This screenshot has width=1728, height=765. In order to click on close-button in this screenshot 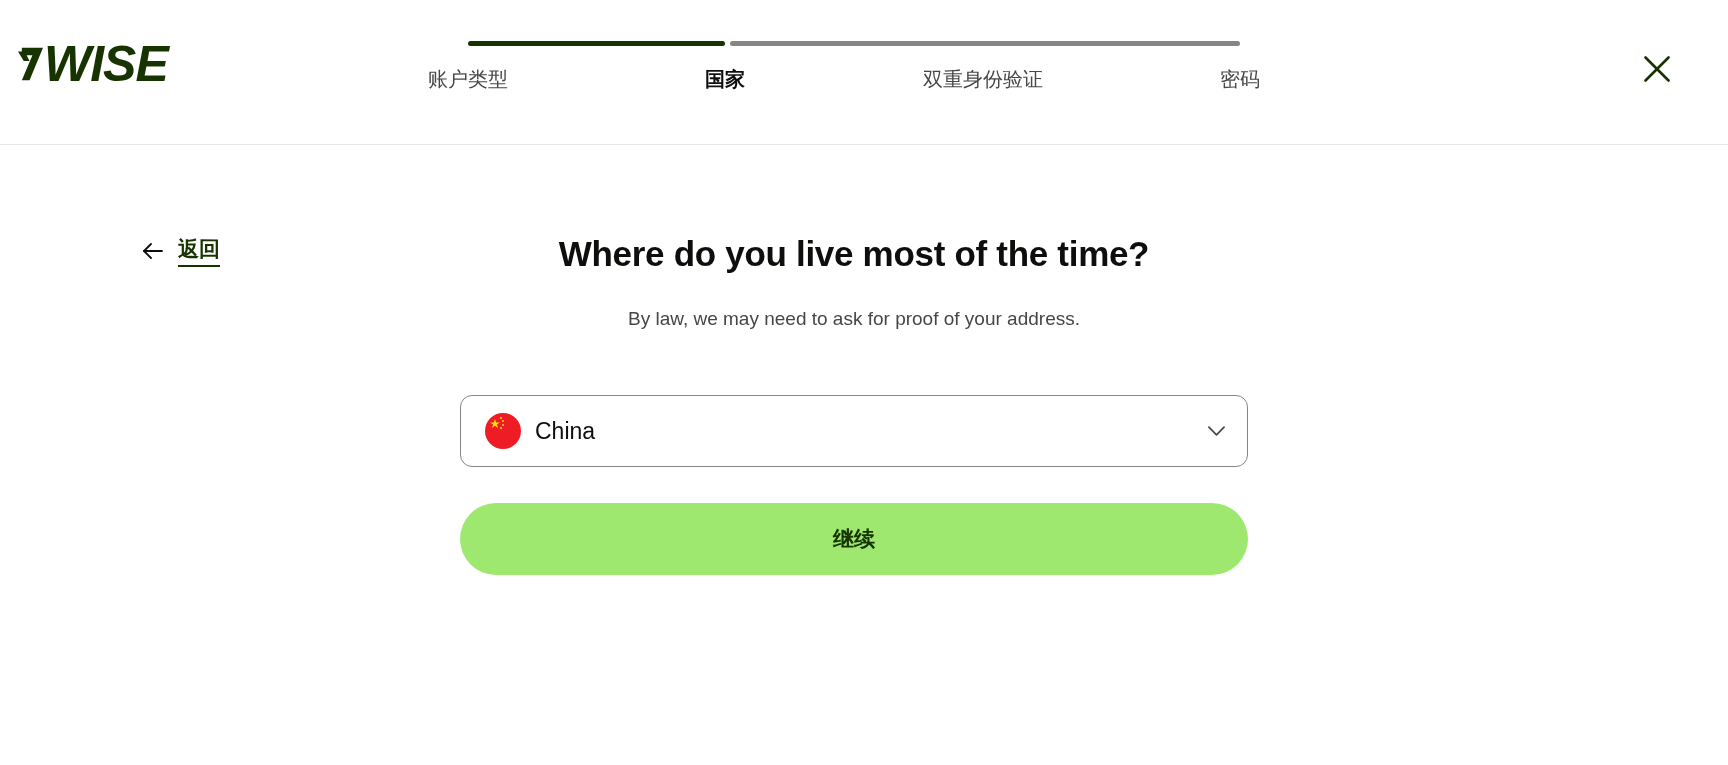, I will do `click(1657, 69)`.